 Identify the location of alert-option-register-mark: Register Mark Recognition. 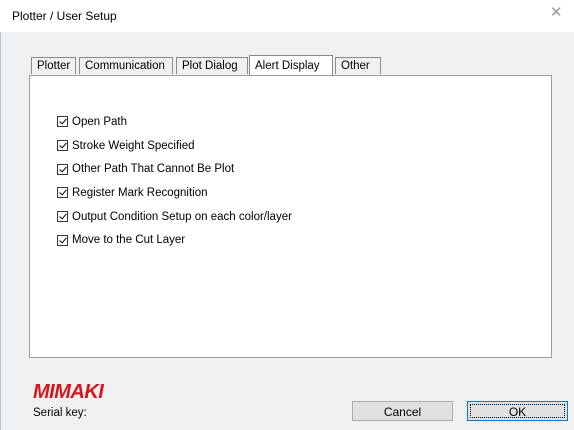
(174, 193).